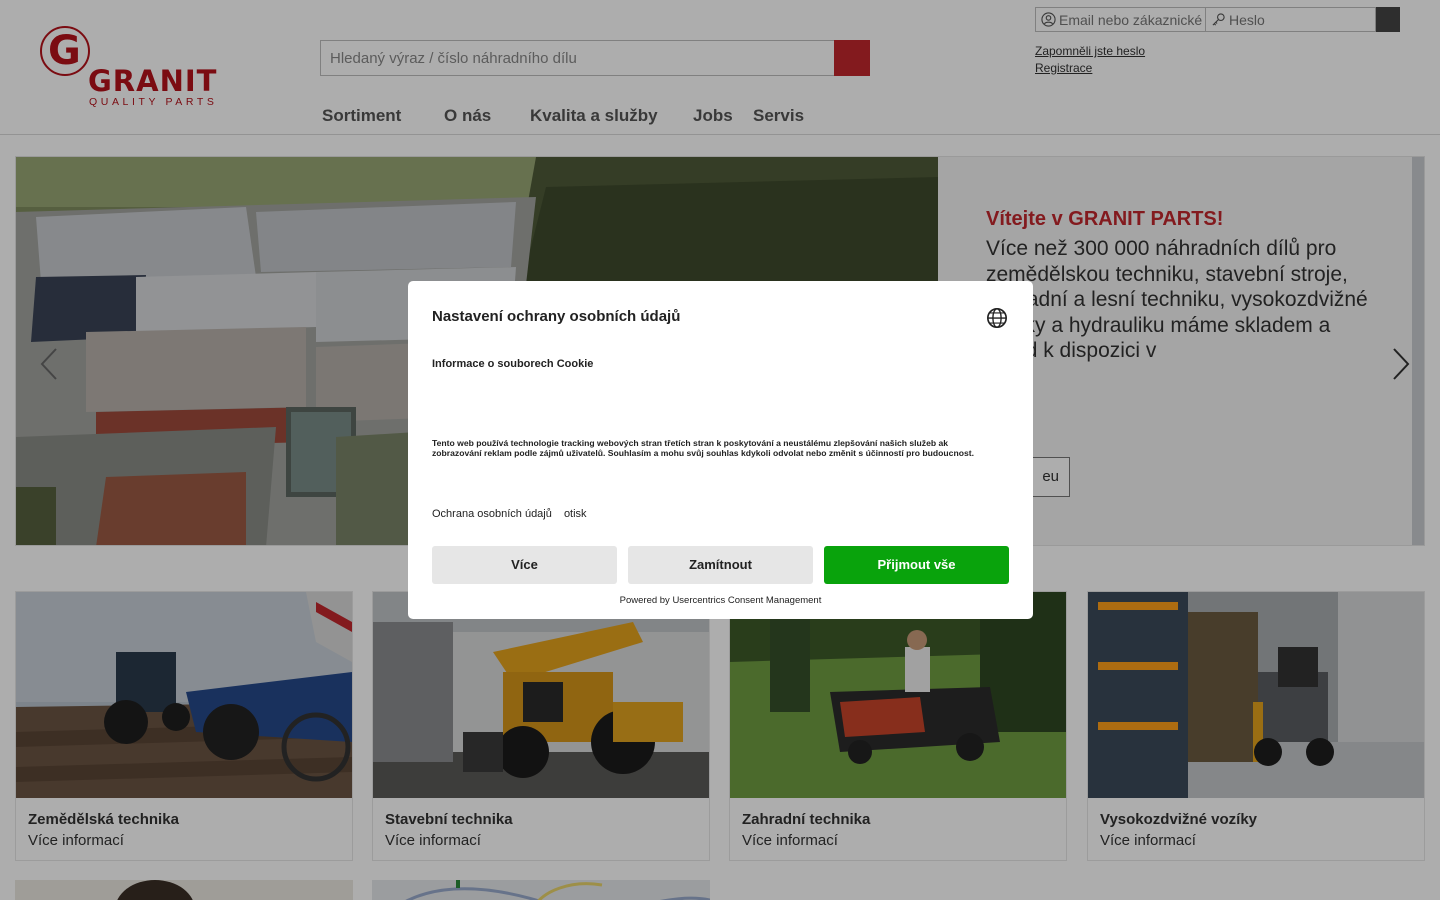  Describe the element at coordinates (556, 316) in the screenshot. I see `consent-title: Nastavení ochrany osobních údajů` at that location.